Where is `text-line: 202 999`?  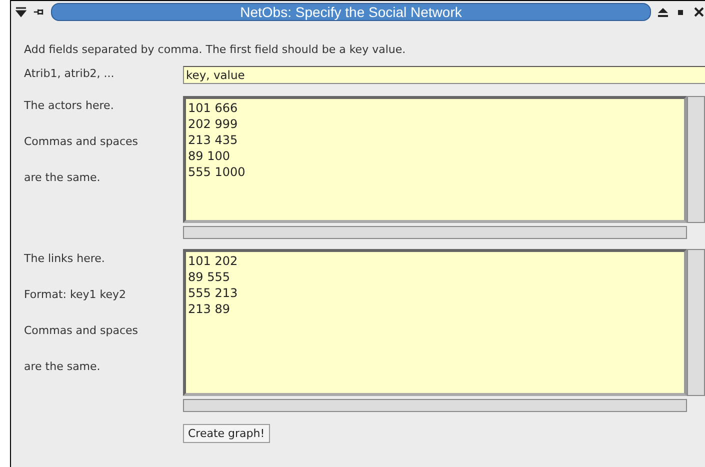
text-line: 202 999 is located at coordinates (213, 124).